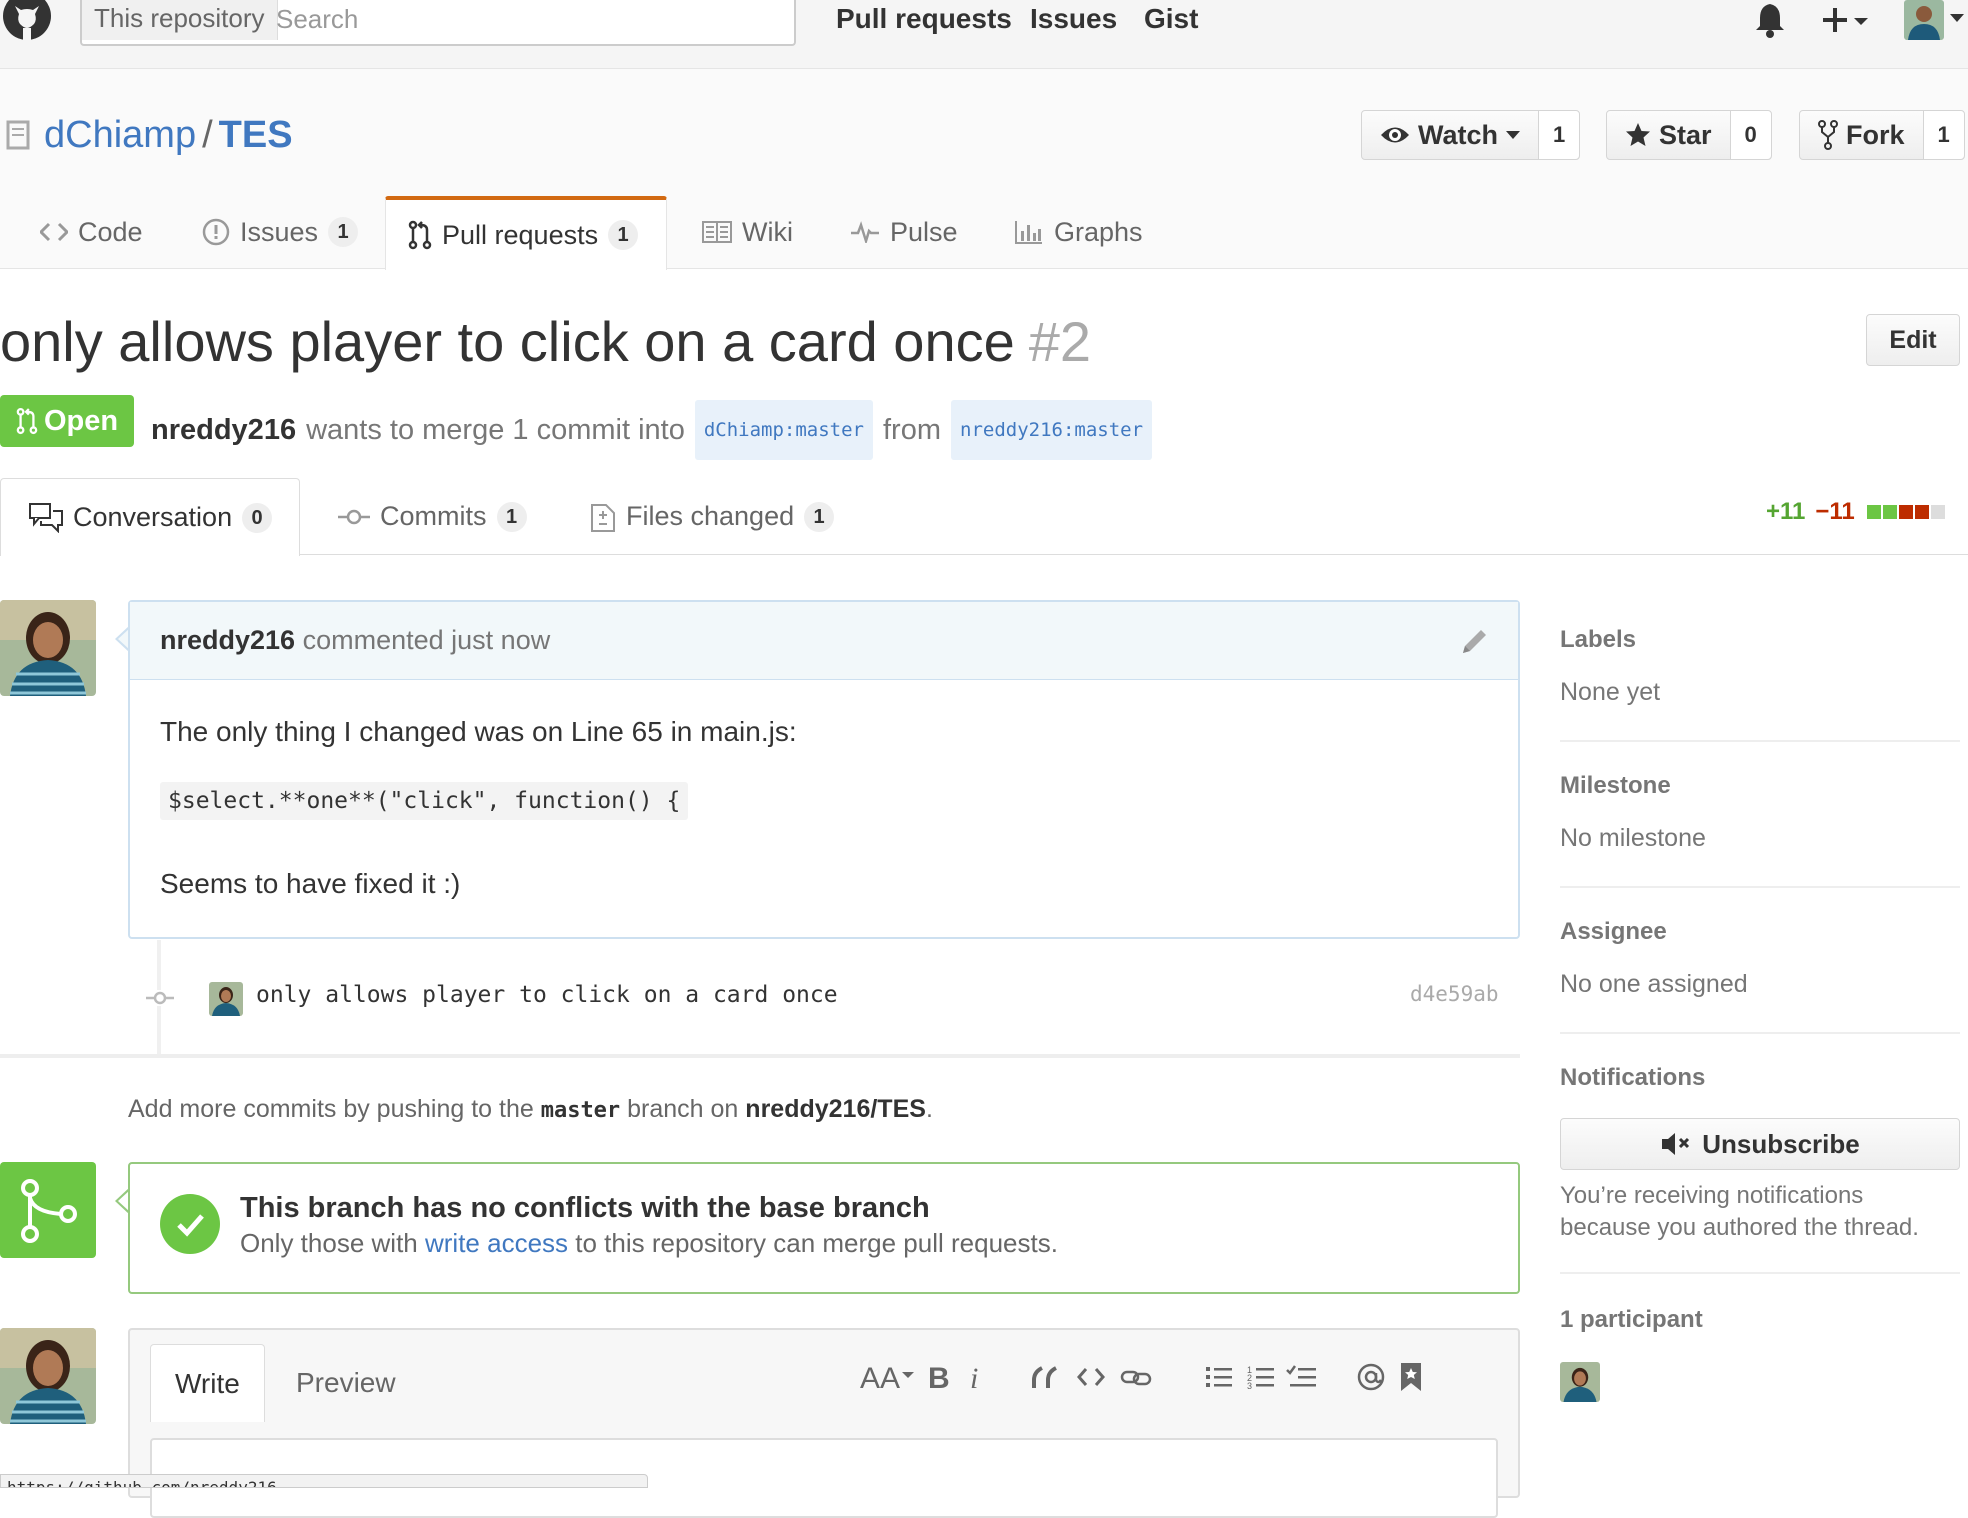 This screenshot has height=1518, width=1968. What do you see at coordinates (1137, 1377) in the screenshot?
I see `link-icon` at bounding box center [1137, 1377].